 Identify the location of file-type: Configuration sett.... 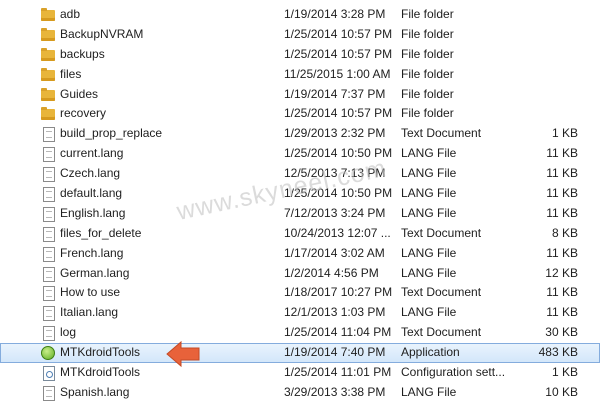
(453, 372).